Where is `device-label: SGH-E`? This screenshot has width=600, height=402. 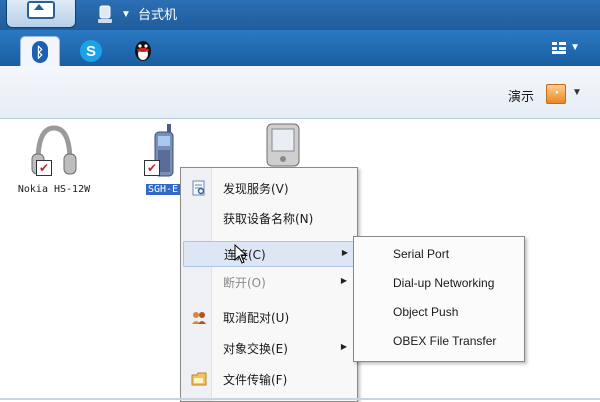 device-label: SGH-E is located at coordinates (163, 189).